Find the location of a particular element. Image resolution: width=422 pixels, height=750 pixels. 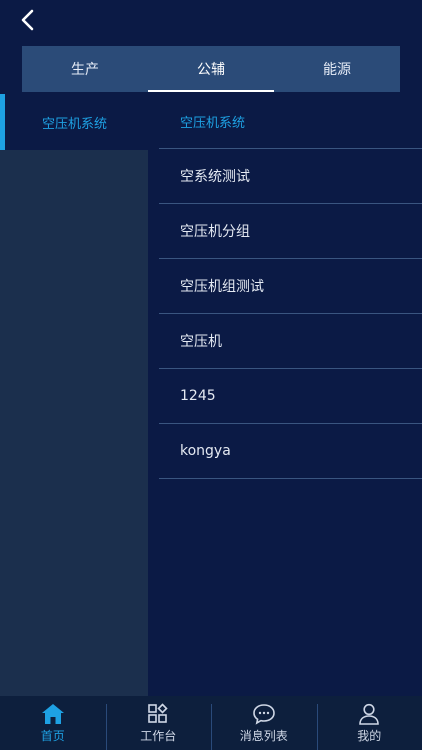

list-item: 空压机系统 is located at coordinates (290, 121).